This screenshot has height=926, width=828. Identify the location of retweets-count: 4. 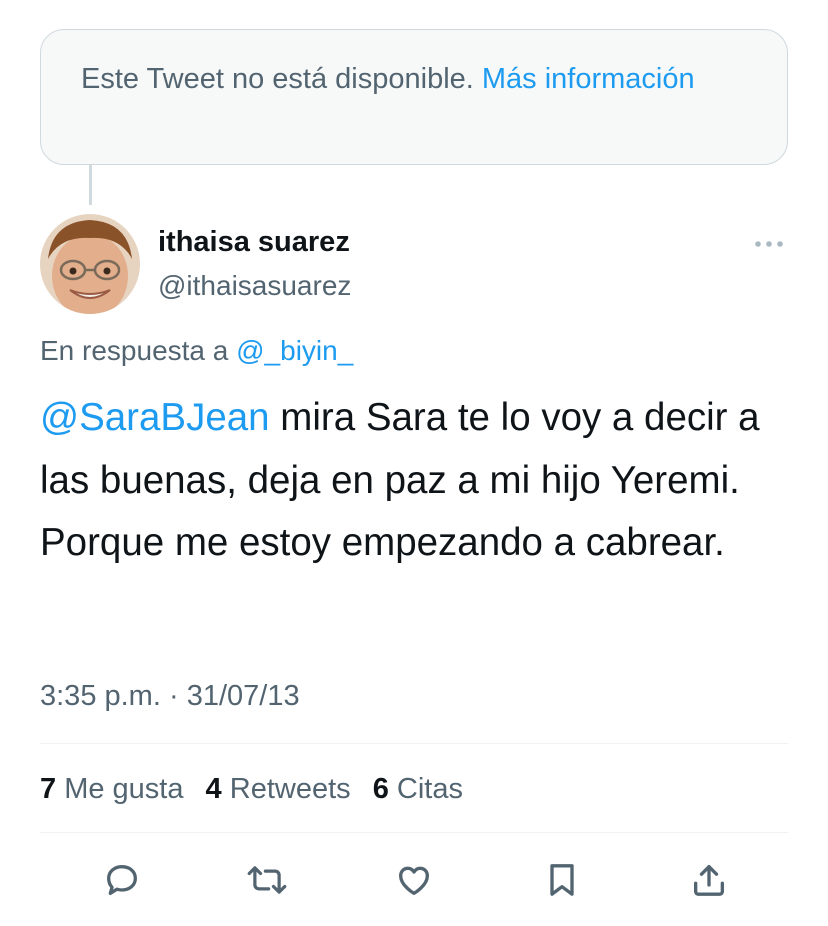
(213, 789).